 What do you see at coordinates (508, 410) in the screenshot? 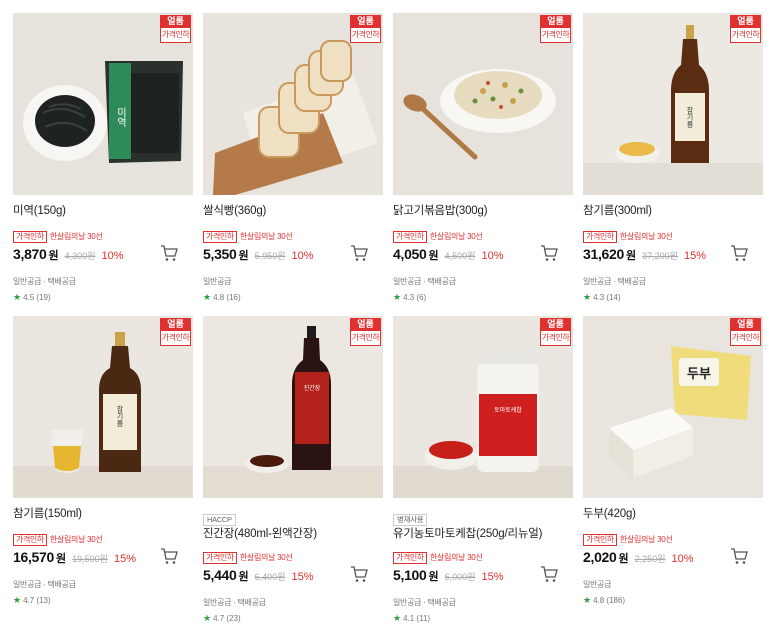
I see `ketchup-jar-label: 토마토케찹` at bounding box center [508, 410].